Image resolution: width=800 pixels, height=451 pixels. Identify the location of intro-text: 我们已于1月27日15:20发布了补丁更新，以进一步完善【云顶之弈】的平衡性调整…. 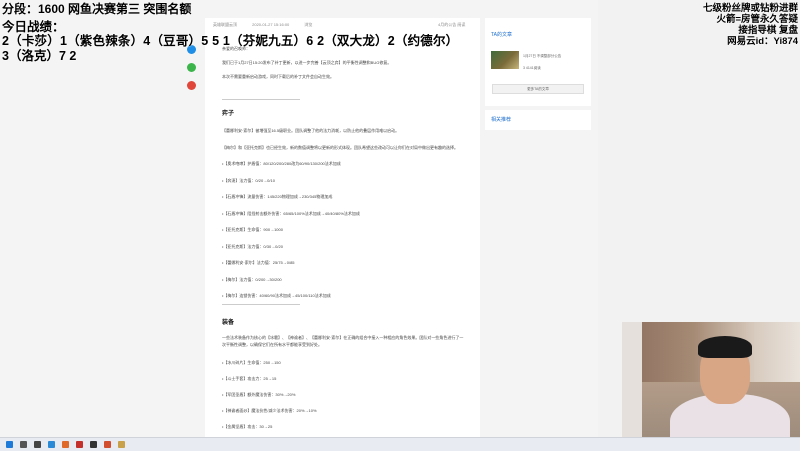
(307, 62).